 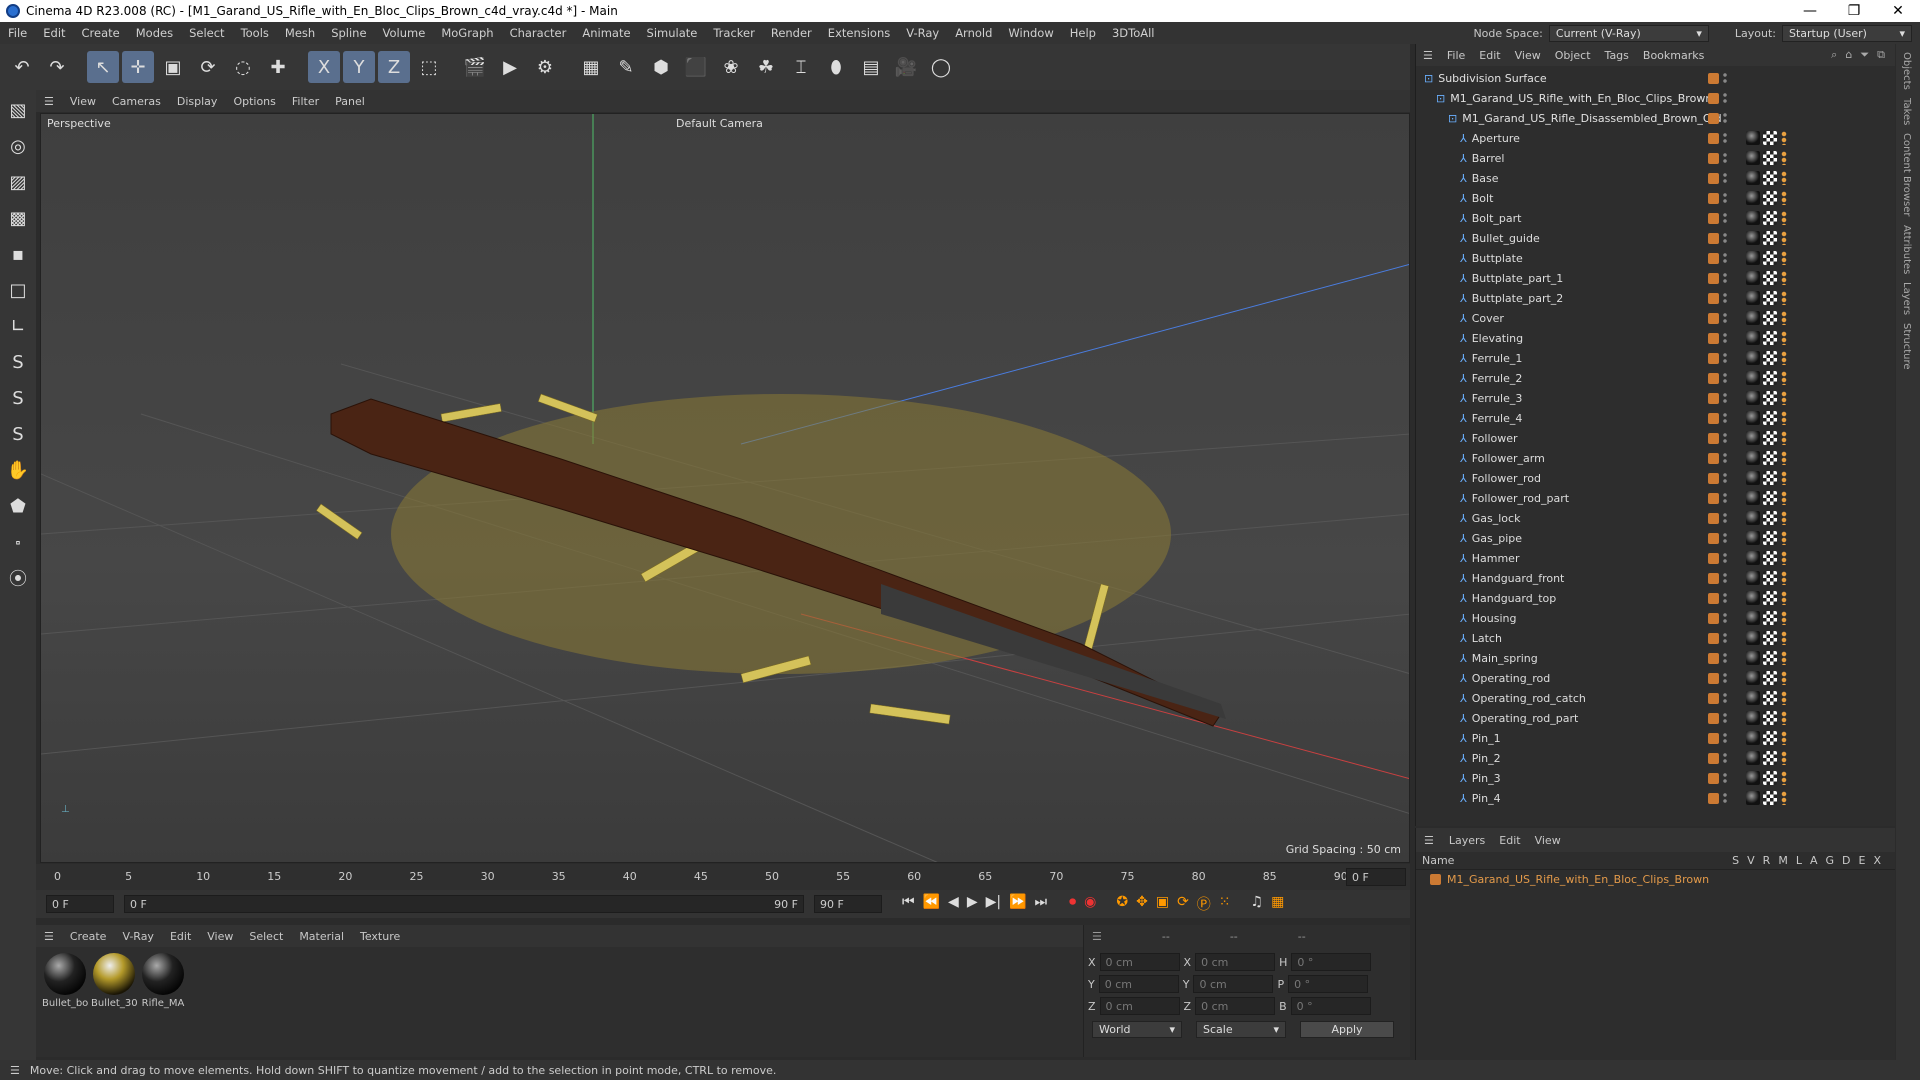 What do you see at coordinates (801, 67) in the screenshot?
I see `deformer-icon: ⌶` at bounding box center [801, 67].